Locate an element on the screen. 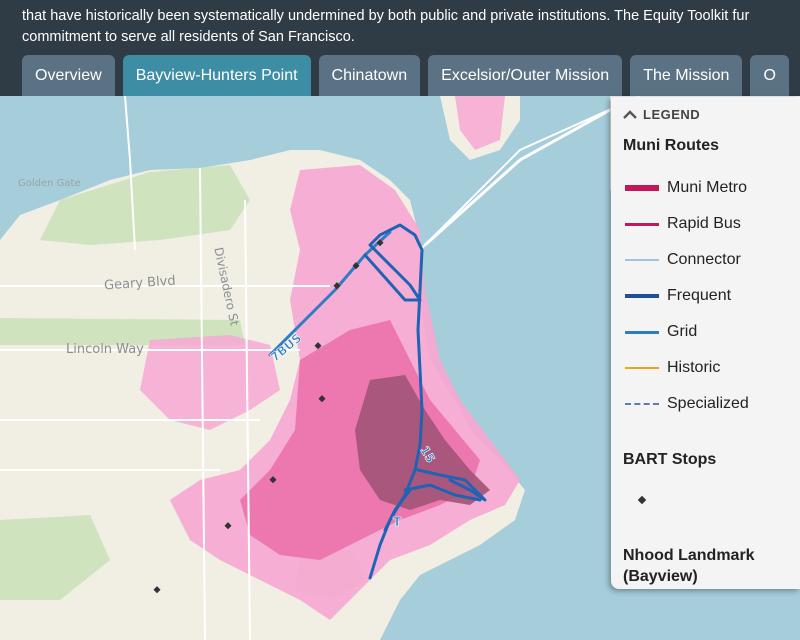  route-label-t: T is located at coordinates (397, 522).